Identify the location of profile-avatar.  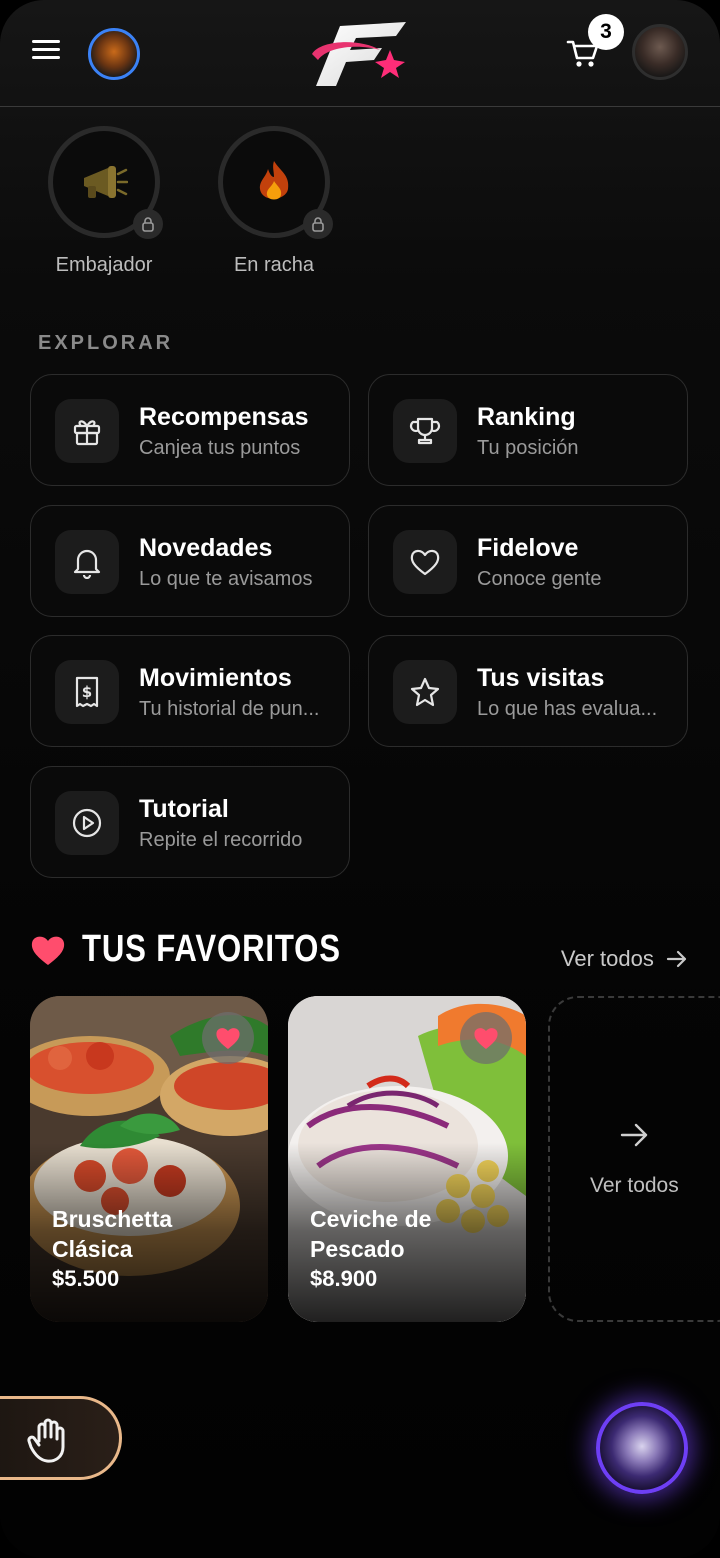
(660, 52).